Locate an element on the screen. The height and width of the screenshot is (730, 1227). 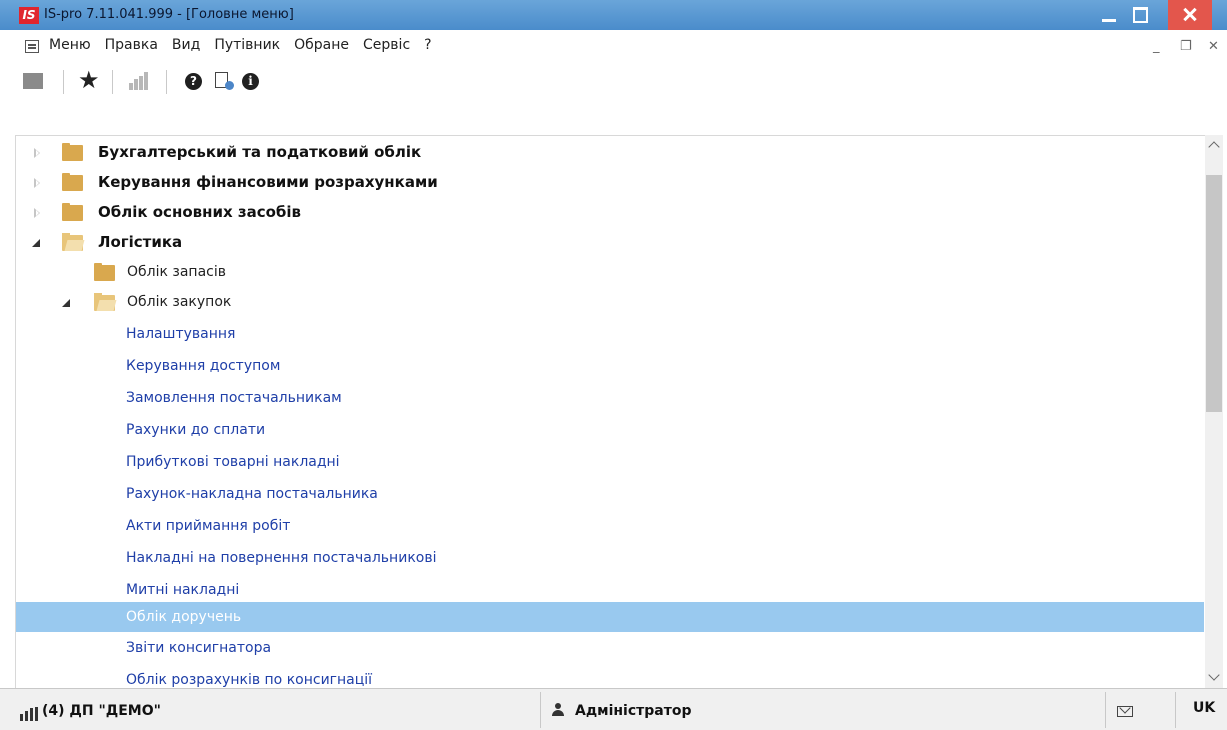
tree-leaf-supplier-orders: Замовлення постачальникам is located at coordinates (610, 399).